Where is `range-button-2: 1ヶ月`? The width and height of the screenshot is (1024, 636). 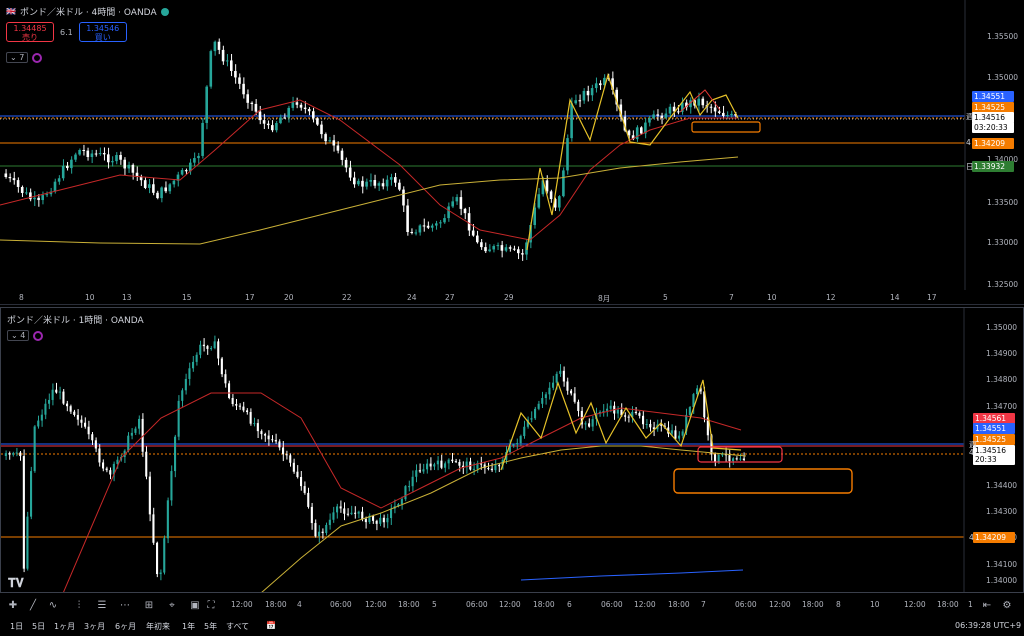 range-button-2: 1ヶ月 is located at coordinates (64, 626).